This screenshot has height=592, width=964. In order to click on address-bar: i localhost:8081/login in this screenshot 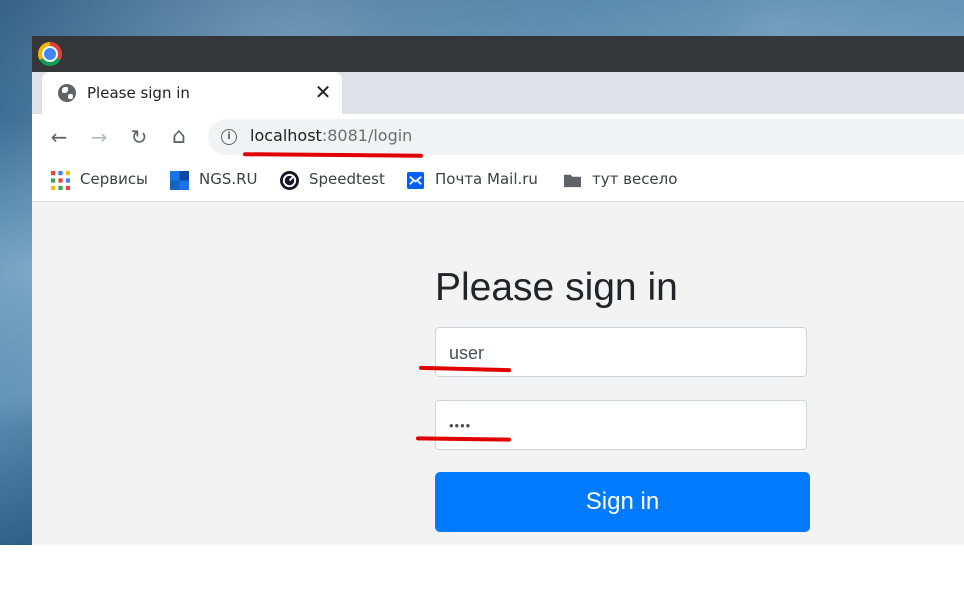, I will do `click(586, 137)`.